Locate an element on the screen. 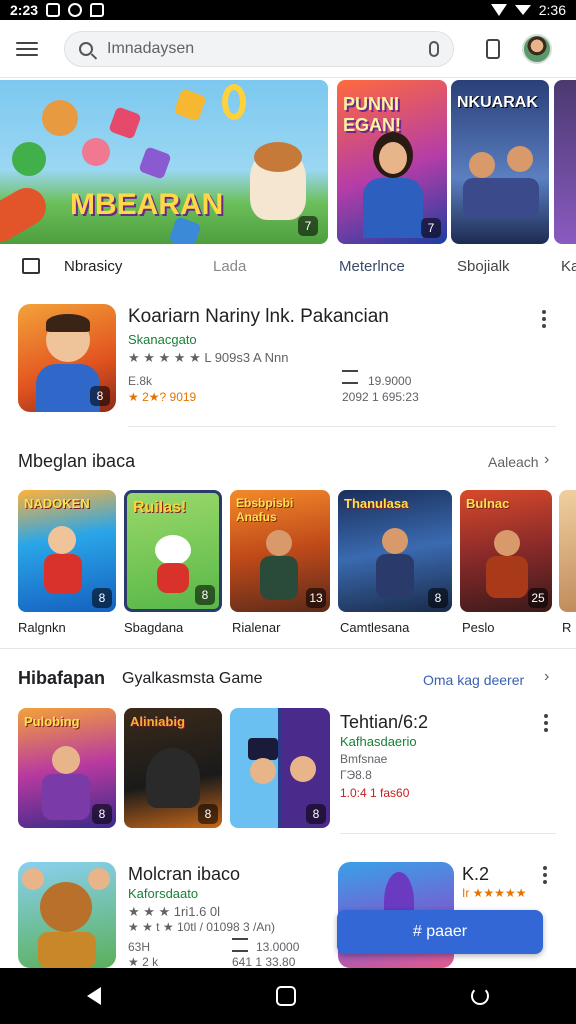  home-icon is located at coordinates (285, 996).